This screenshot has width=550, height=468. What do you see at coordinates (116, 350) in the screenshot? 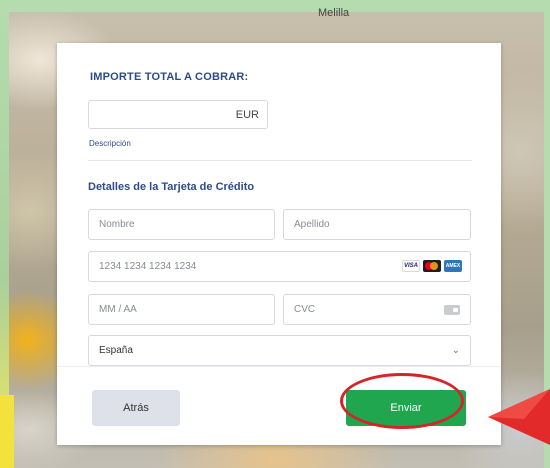
I see `country-value: España` at bounding box center [116, 350].